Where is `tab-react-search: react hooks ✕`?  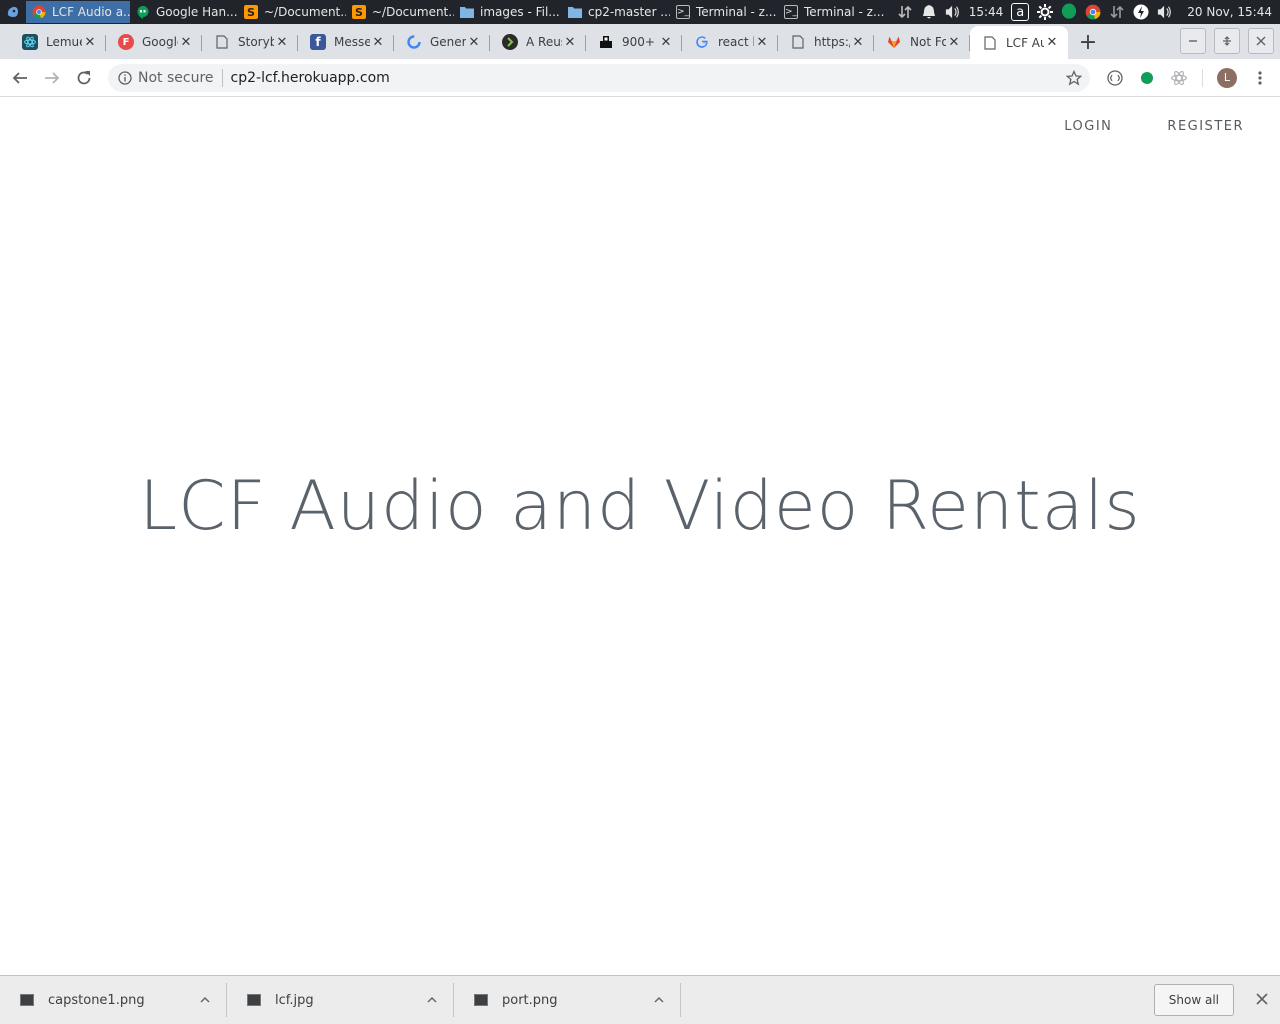 tab-react-search: react hooks ✕ is located at coordinates (730, 42).